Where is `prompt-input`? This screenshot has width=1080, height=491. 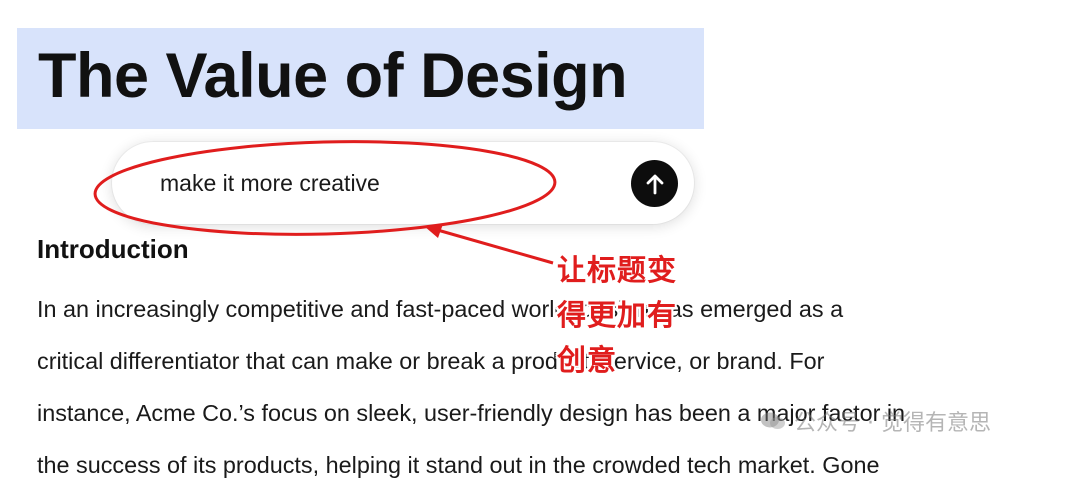 prompt-input is located at coordinates (370, 183).